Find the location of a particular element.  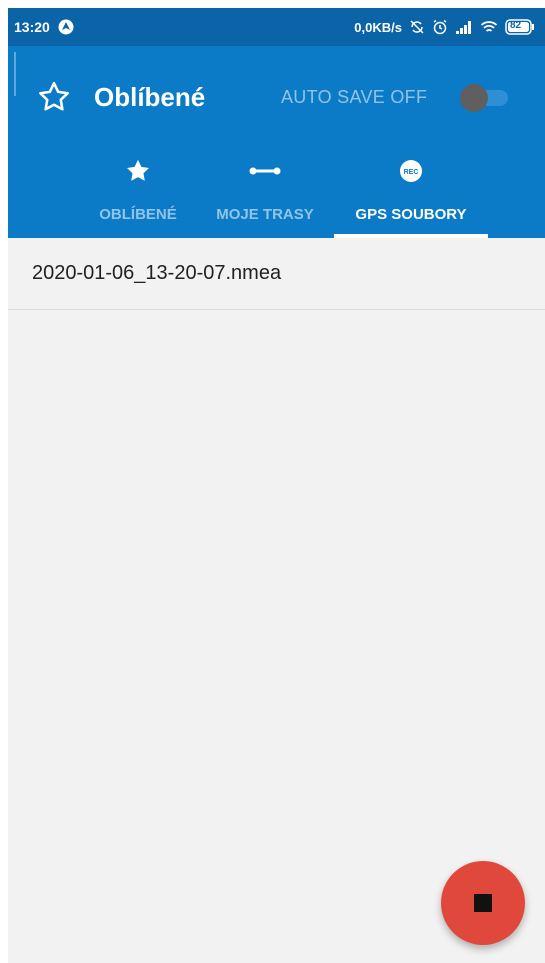

file-list-item: 2020-01-06_13-20-07.nmea is located at coordinates (276, 274).